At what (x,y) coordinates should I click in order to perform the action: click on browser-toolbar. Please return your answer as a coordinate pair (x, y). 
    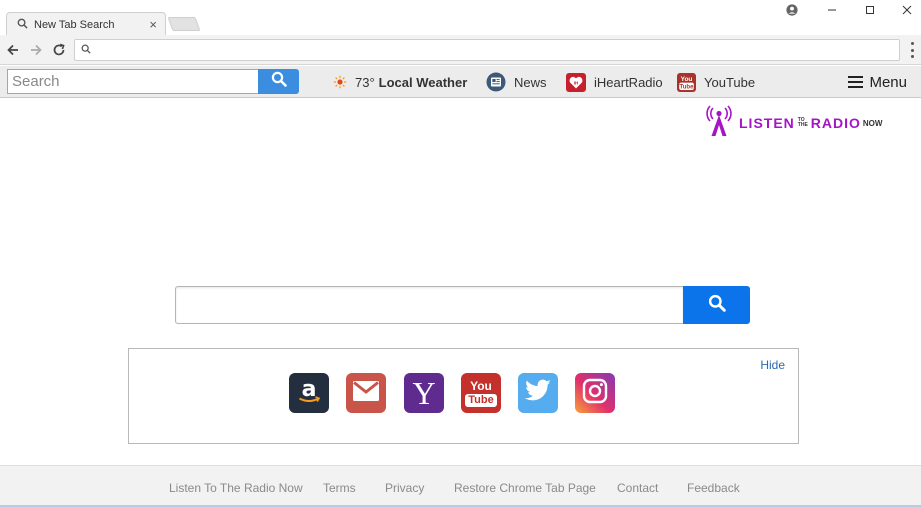
    Looking at the image, I should click on (460, 50).